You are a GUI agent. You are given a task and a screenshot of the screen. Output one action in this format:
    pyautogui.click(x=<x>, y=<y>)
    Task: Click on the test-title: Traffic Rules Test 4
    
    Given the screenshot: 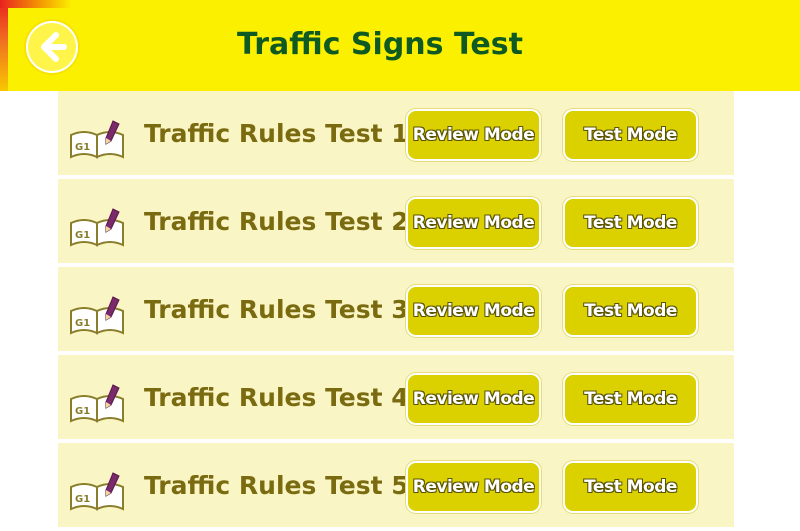 What is the action you would take?
    pyautogui.click(x=276, y=397)
    